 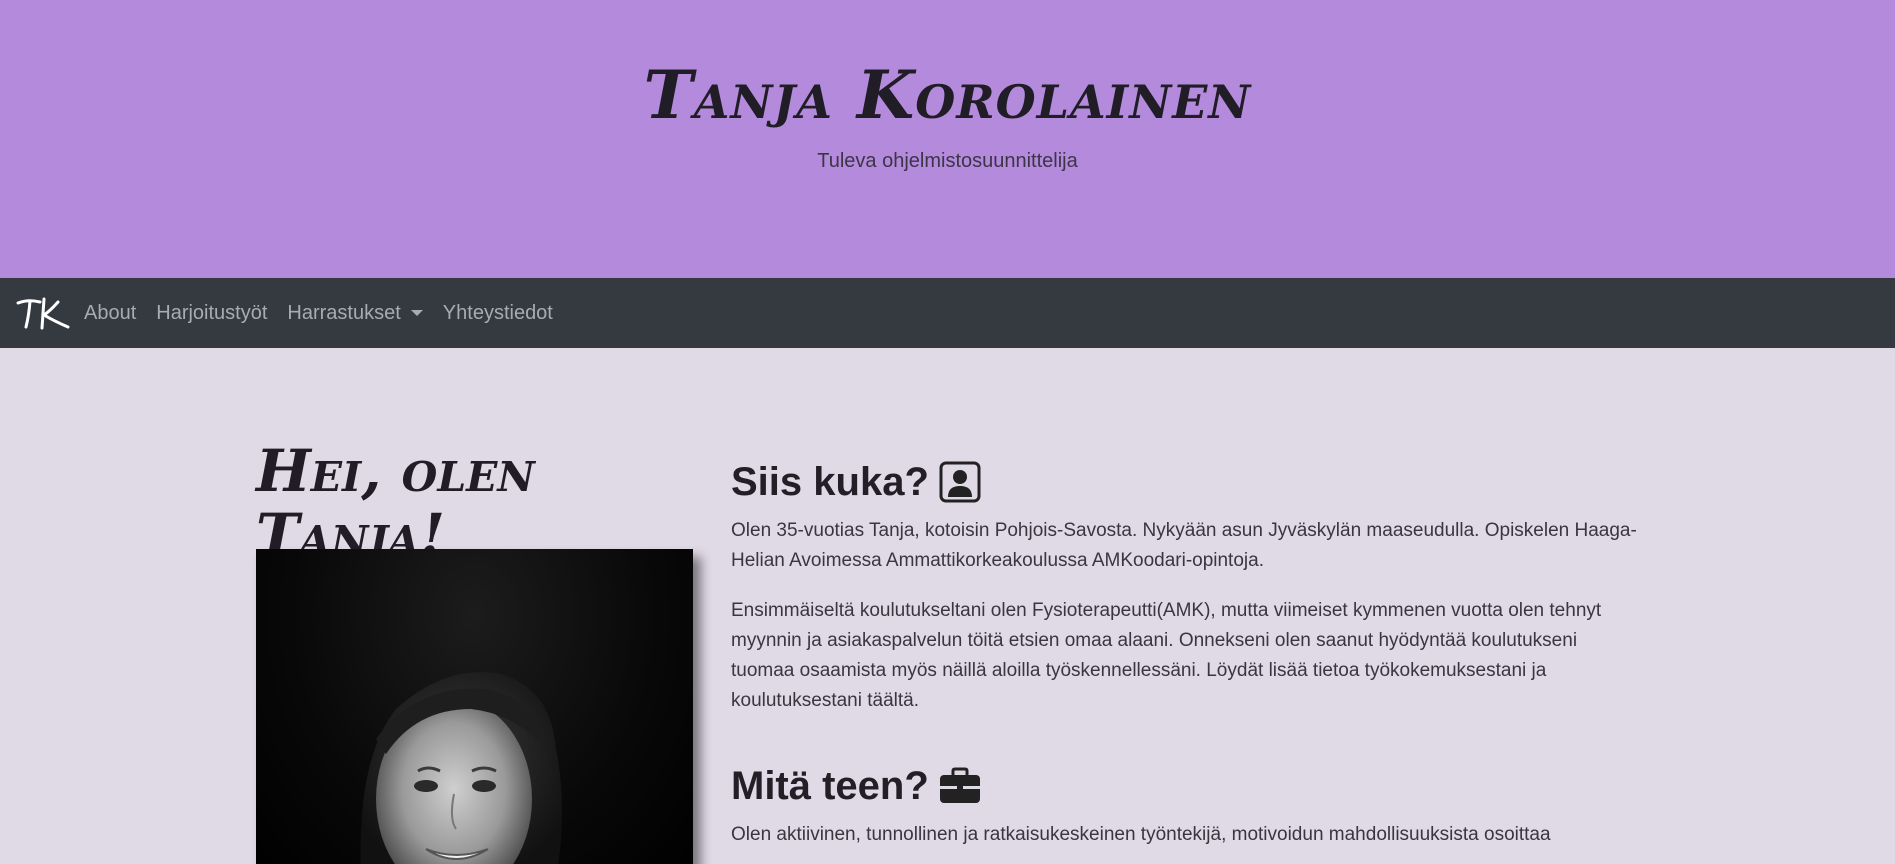 What do you see at coordinates (461, 768) in the screenshot?
I see `portrait-image` at bounding box center [461, 768].